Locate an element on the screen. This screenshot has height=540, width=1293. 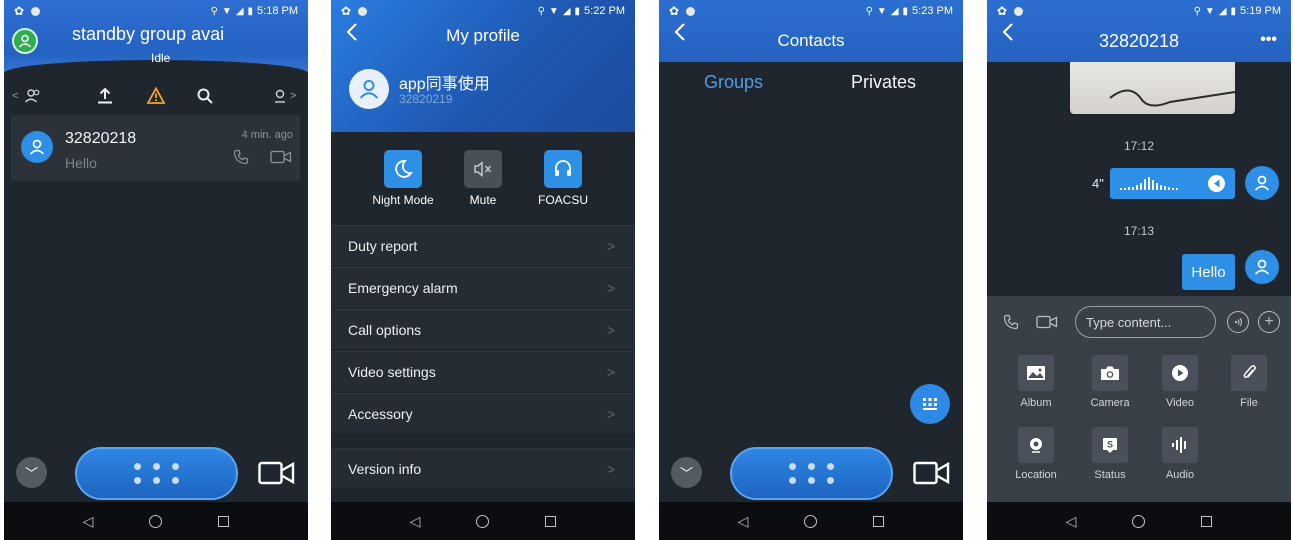
foacsu-button: FOACSU is located at coordinates (563, 178).